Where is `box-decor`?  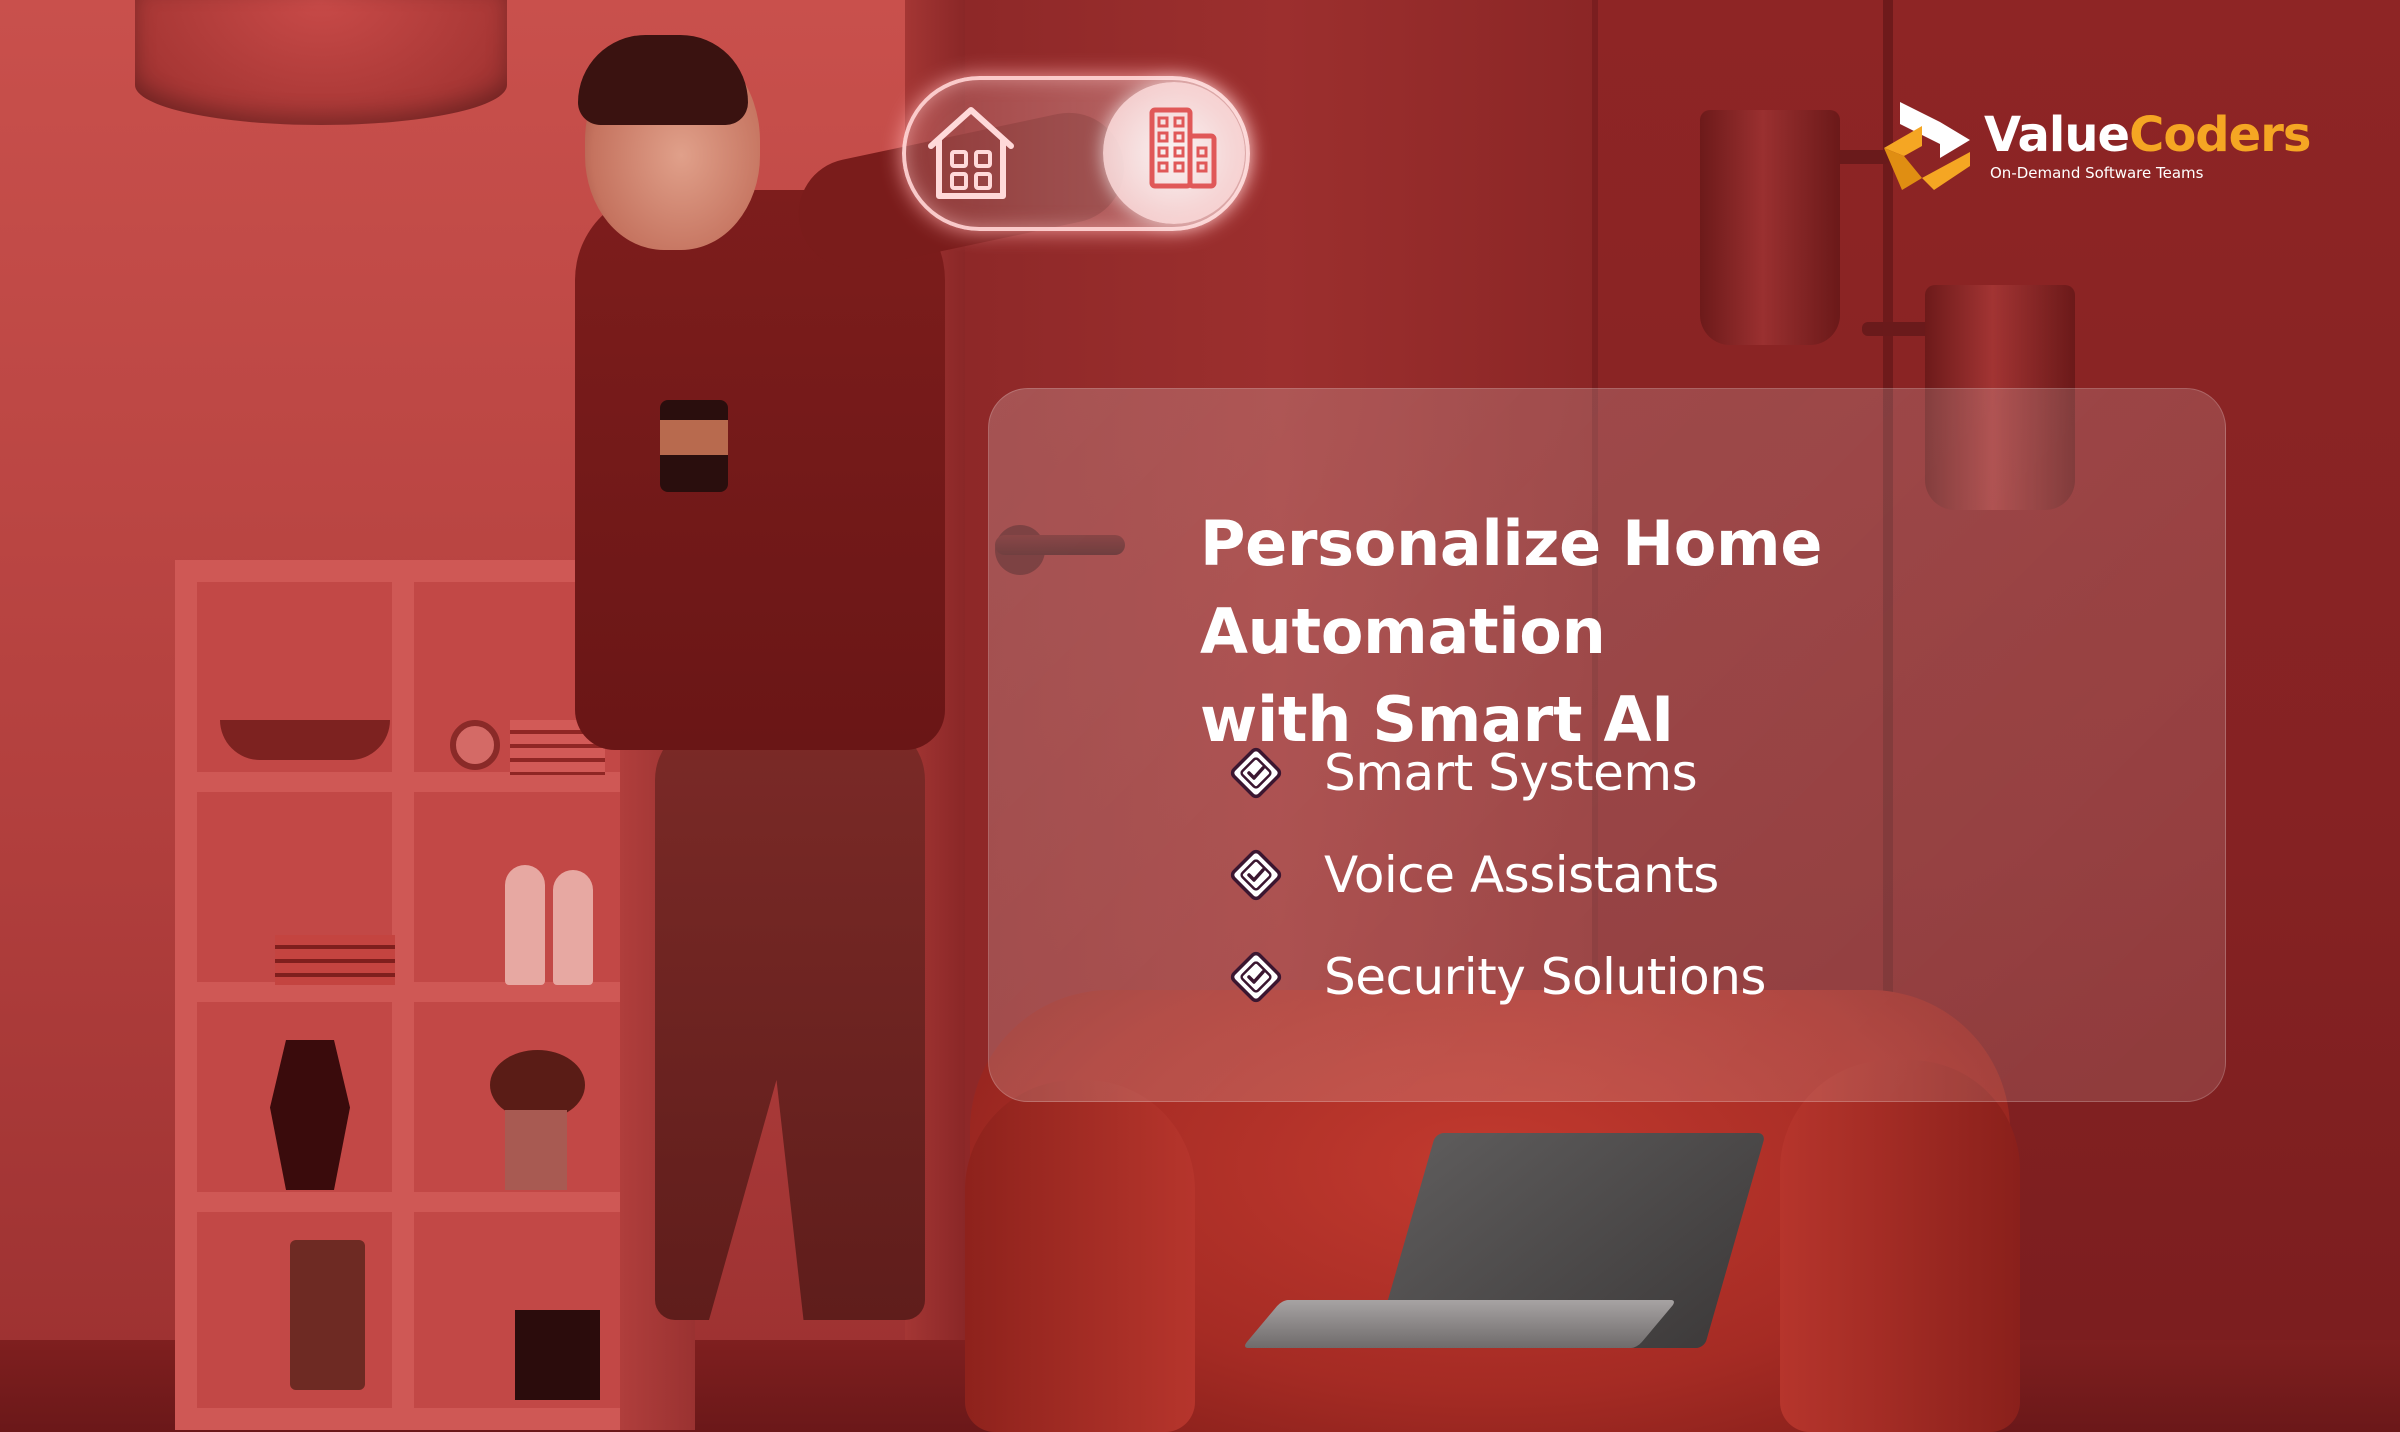 box-decor is located at coordinates (557, 1355).